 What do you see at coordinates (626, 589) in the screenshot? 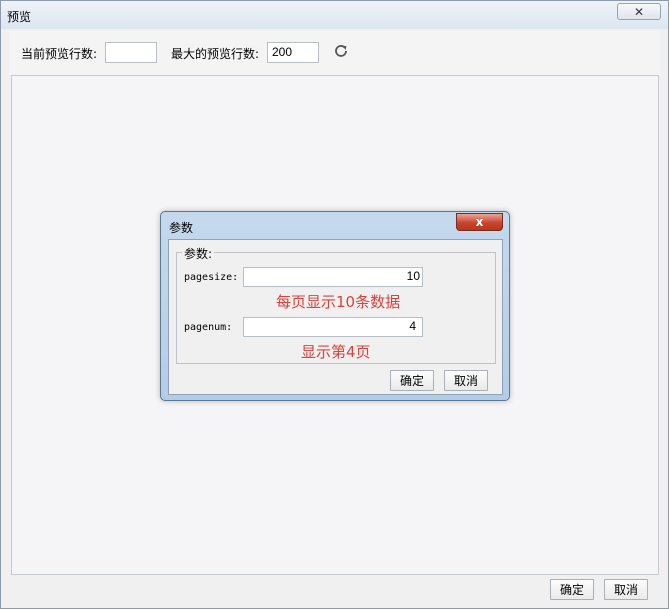
I see `cancel-button: 取消` at bounding box center [626, 589].